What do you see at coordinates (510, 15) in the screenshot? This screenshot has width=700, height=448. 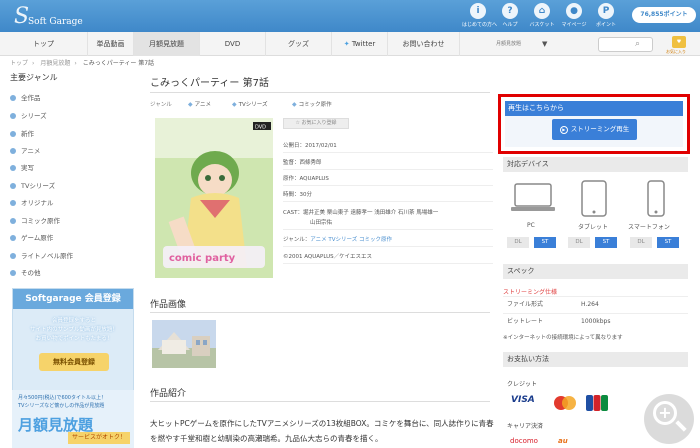 I see `header-link-help: ? ヘルプ` at bounding box center [510, 15].